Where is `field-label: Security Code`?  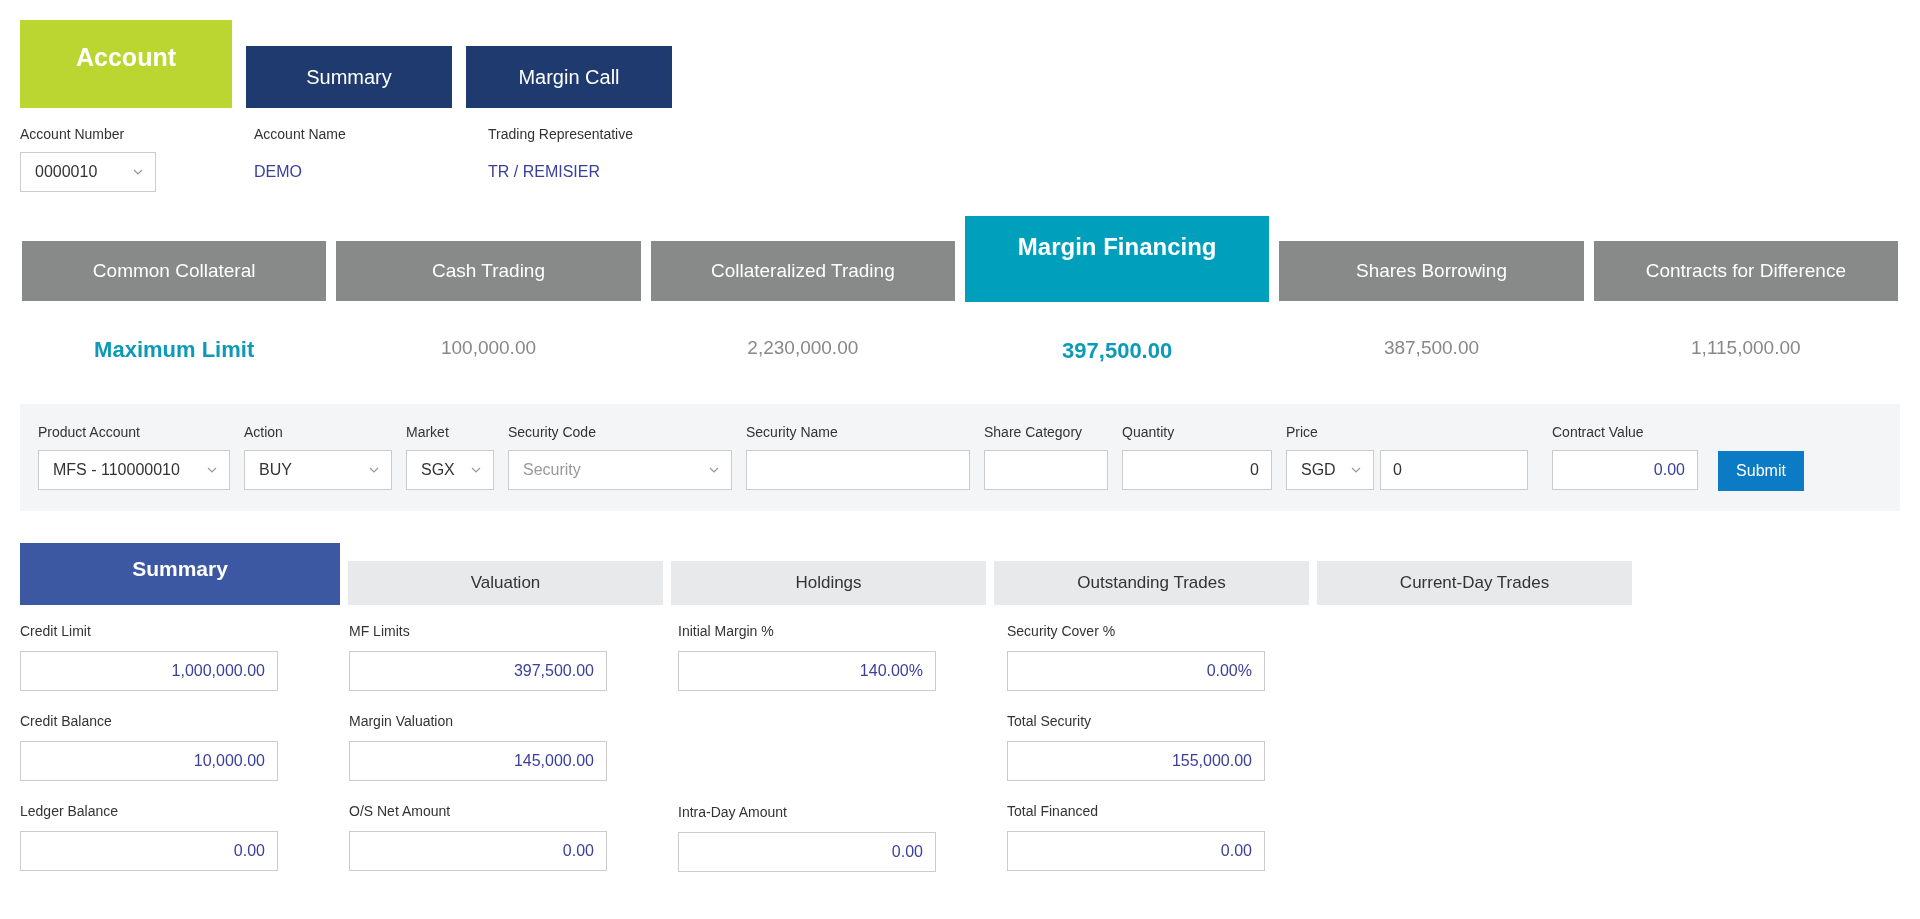
field-label: Security Code is located at coordinates (552, 432).